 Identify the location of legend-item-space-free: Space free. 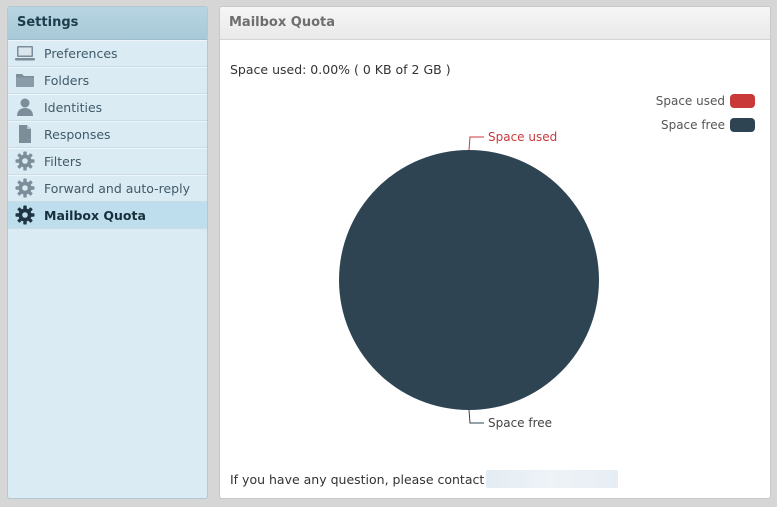
(705, 125).